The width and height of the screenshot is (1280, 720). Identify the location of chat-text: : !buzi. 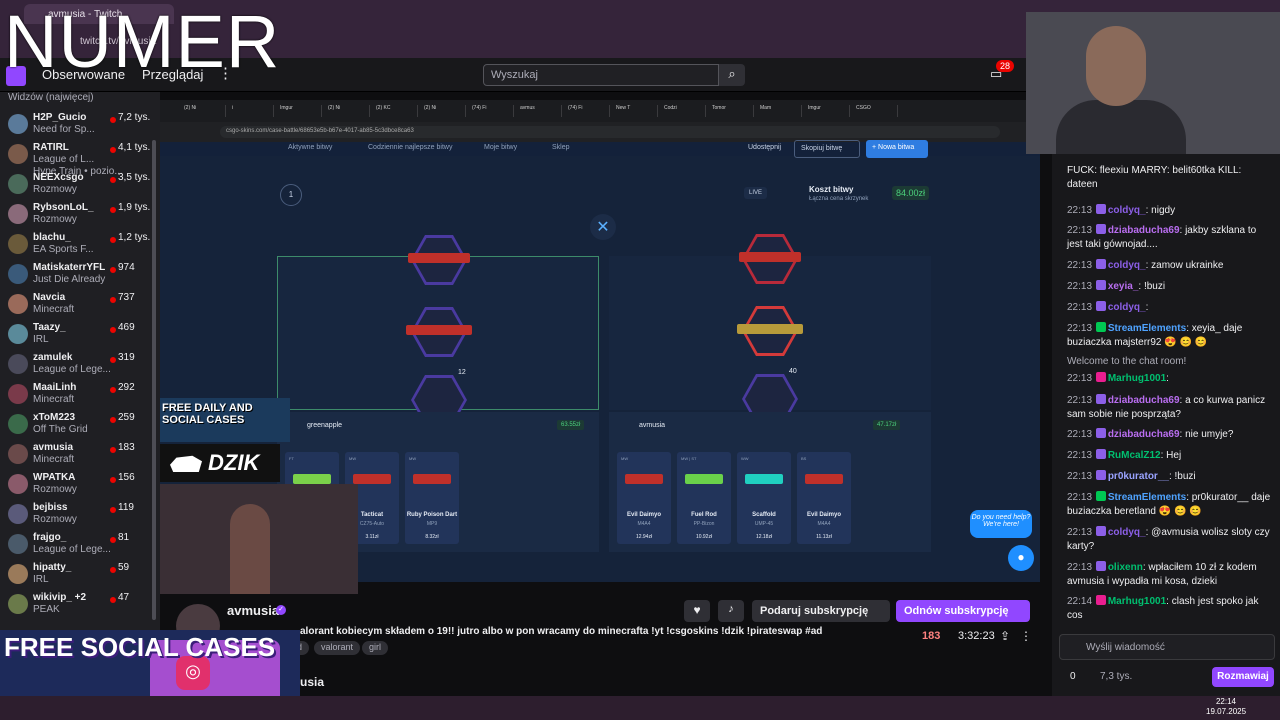
(1152, 286).